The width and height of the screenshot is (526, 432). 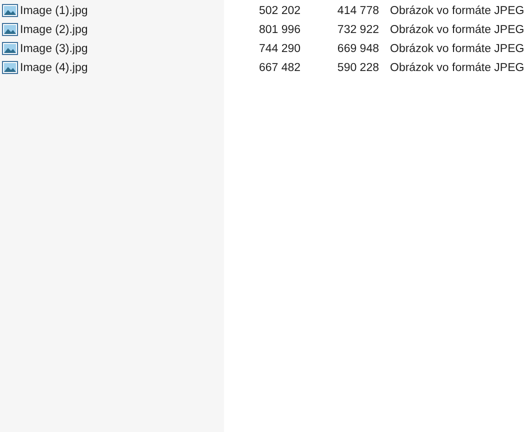 I want to click on table-cell: 414 778, so click(x=358, y=10).